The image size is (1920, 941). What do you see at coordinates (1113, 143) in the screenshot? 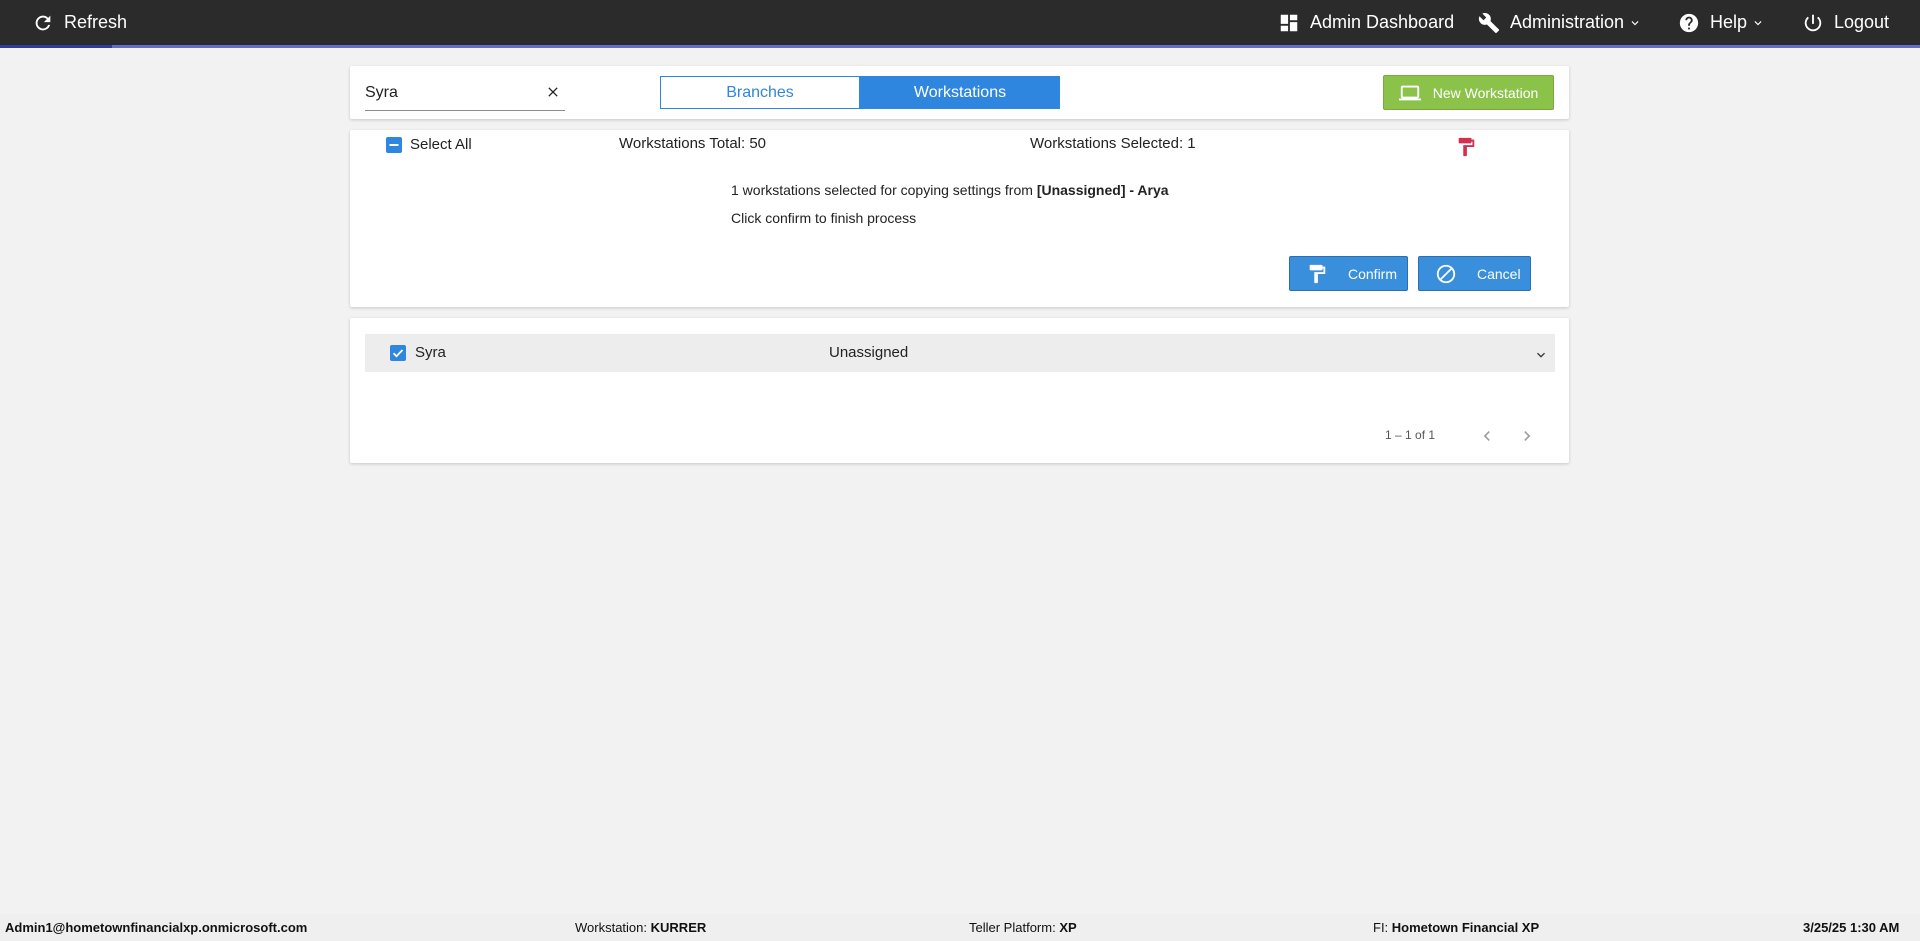
I see `workstations-selected: Workstations Selected: 1` at bounding box center [1113, 143].